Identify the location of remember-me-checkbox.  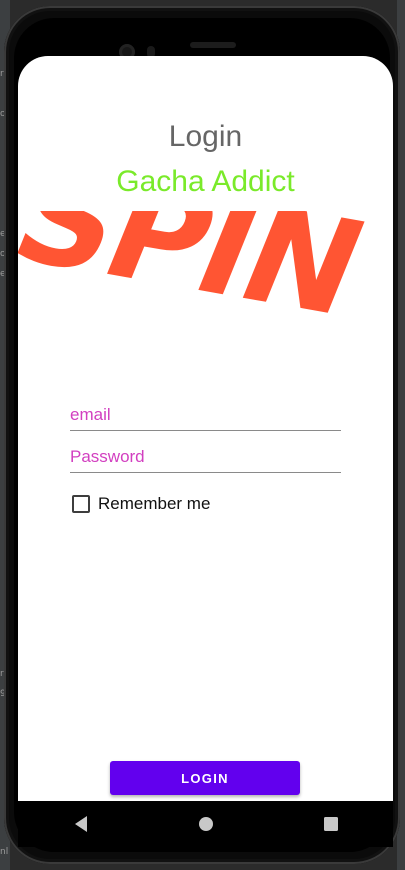
(81, 504).